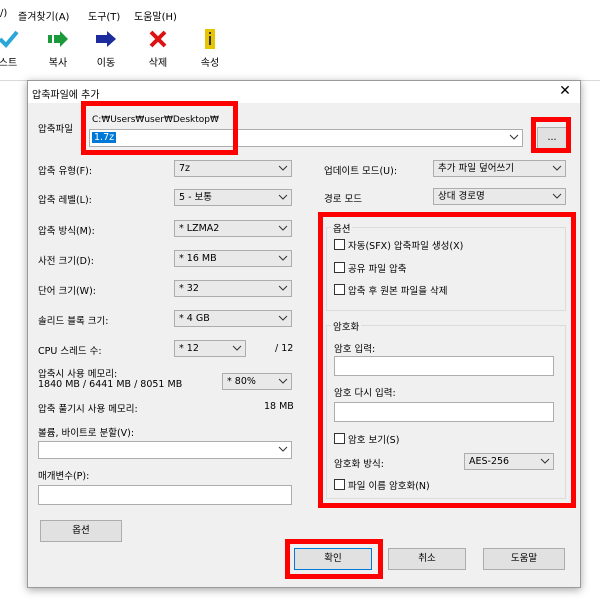 This screenshot has height=605, width=600. What do you see at coordinates (81, 531) in the screenshot?
I see `options-button: 옵션` at bounding box center [81, 531].